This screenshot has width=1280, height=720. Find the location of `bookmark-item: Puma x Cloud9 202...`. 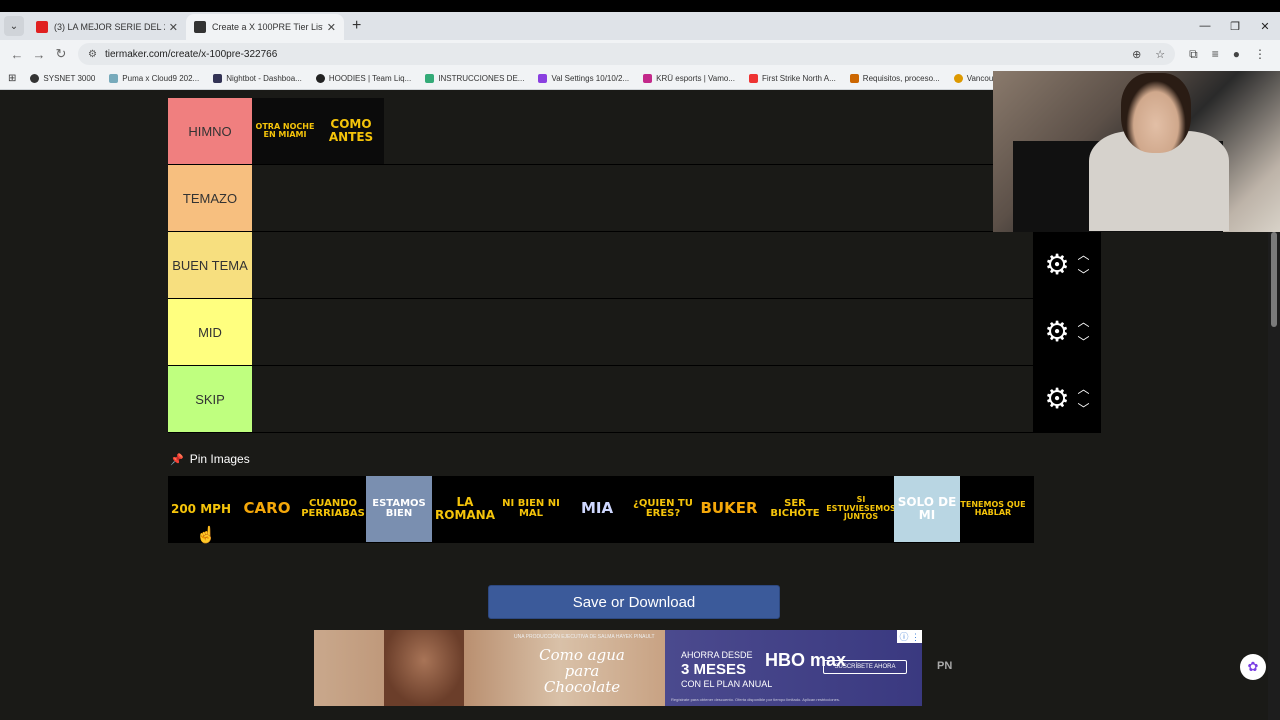

bookmark-item: Puma x Cloud9 202... is located at coordinates (154, 78).